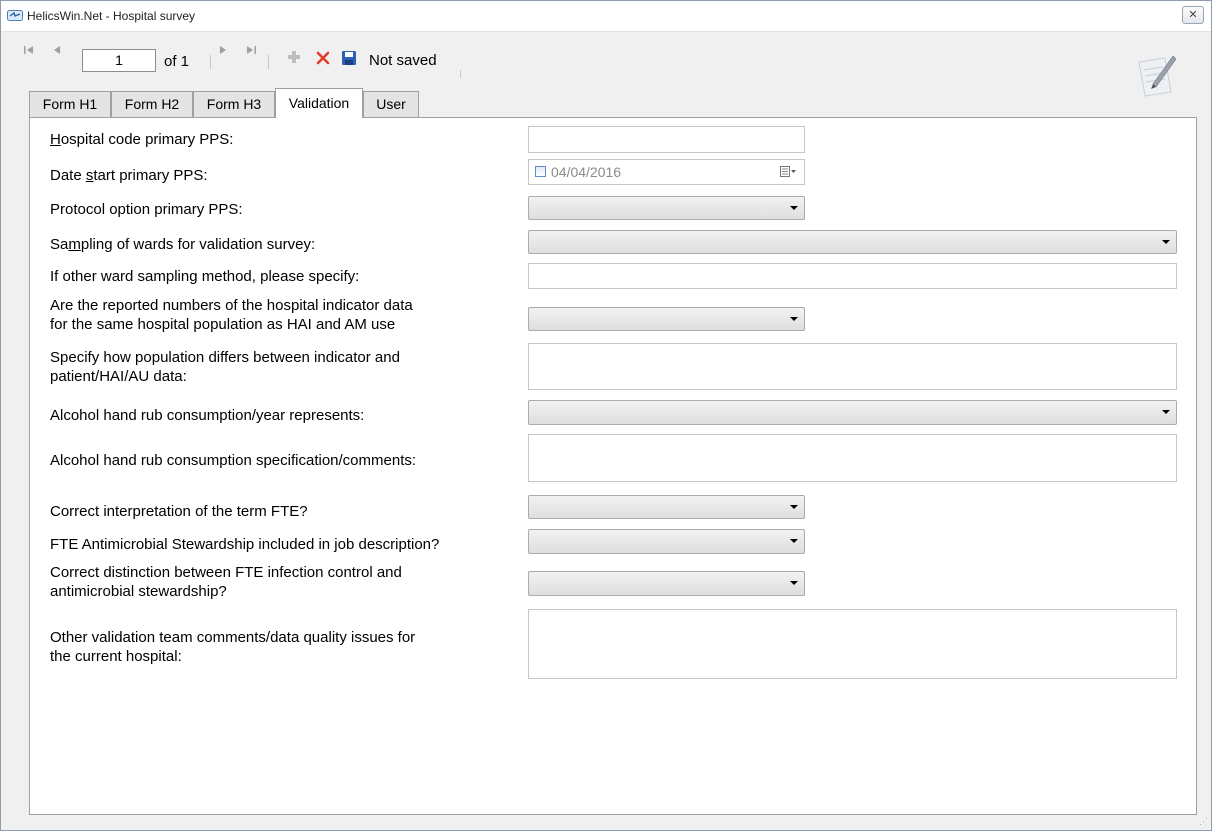 This screenshot has width=1212, height=831. Describe the element at coordinates (323, 60) in the screenshot. I see `delete-icon` at that location.